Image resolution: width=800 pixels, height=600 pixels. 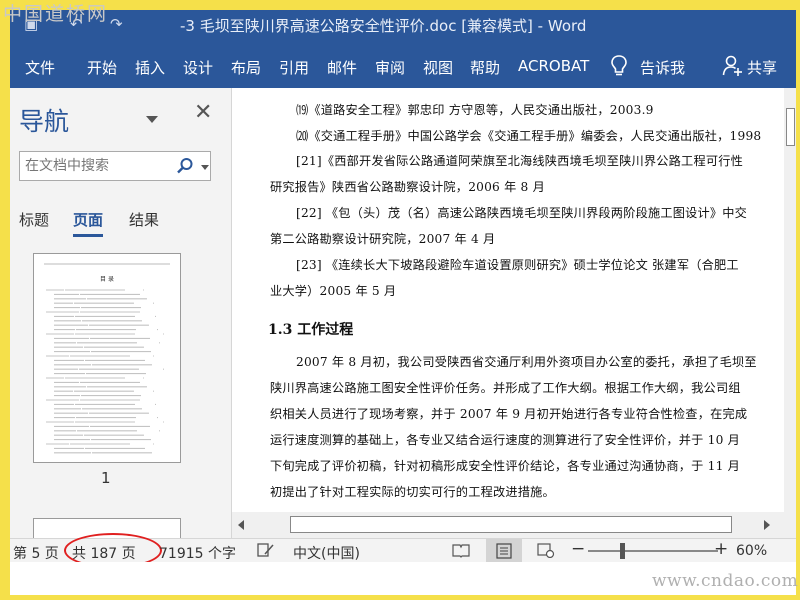 What do you see at coordinates (732, 66) in the screenshot?
I see `share-person-icon` at bounding box center [732, 66].